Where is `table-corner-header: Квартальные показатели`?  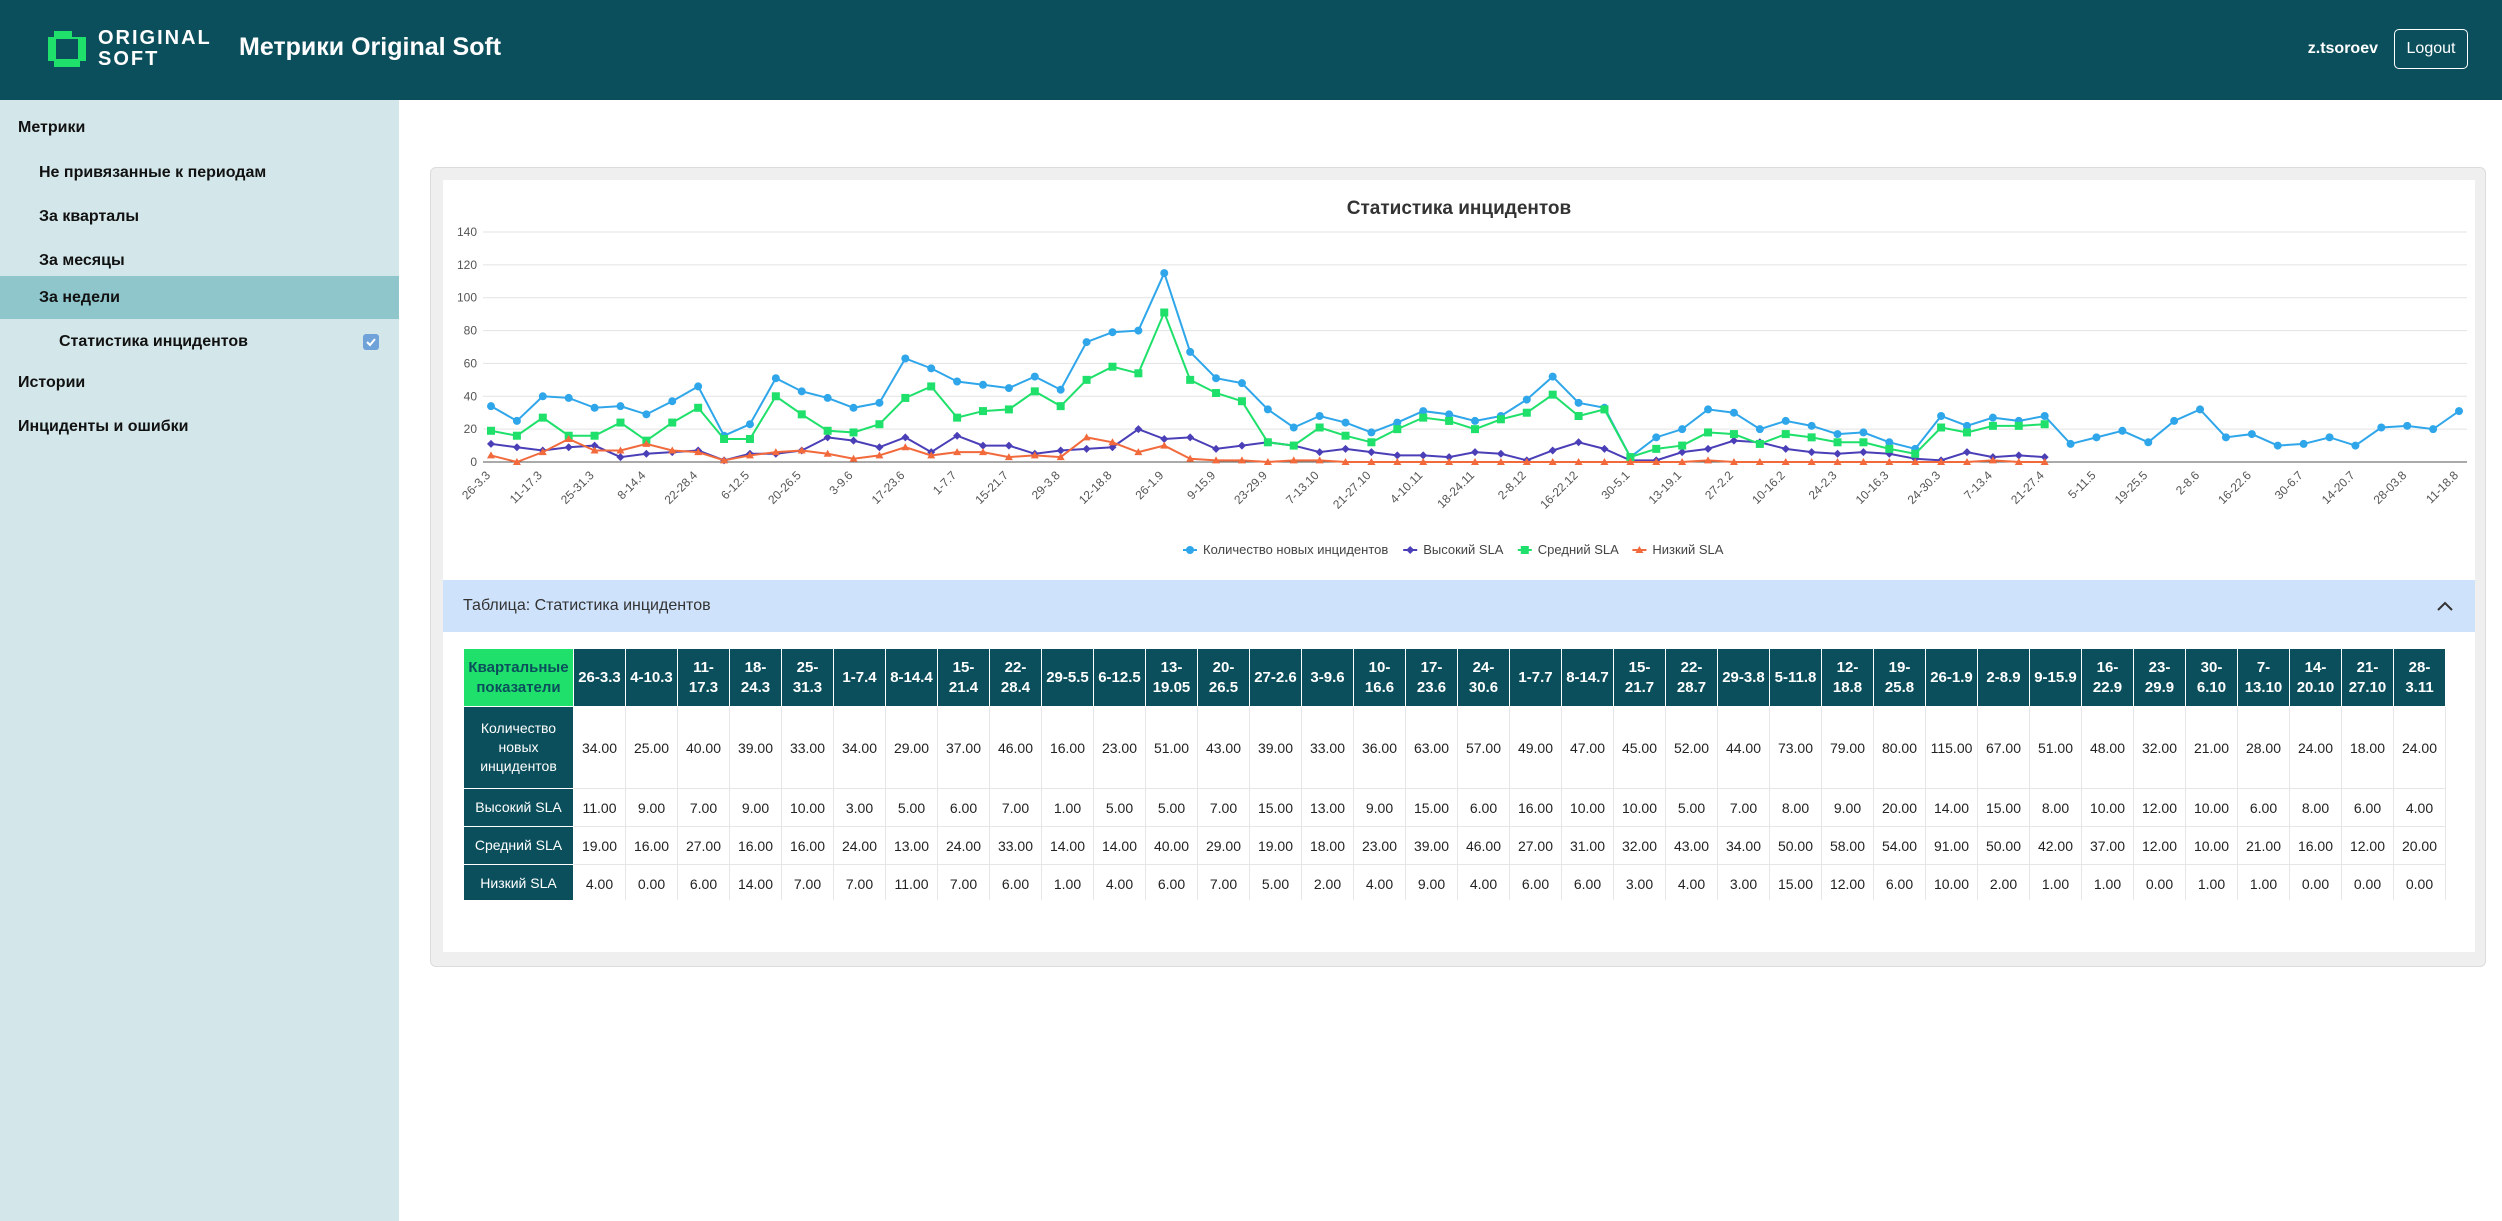
table-corner-header: Квартальные показатели is located at coordinates (518, 677).